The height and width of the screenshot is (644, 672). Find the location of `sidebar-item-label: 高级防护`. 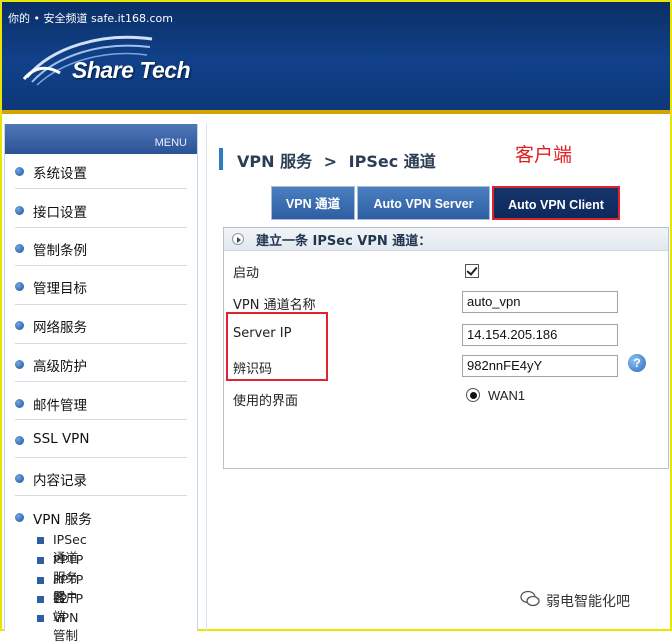

sidebar-item-label: 高级防护 is located at coordinates (60, 367).